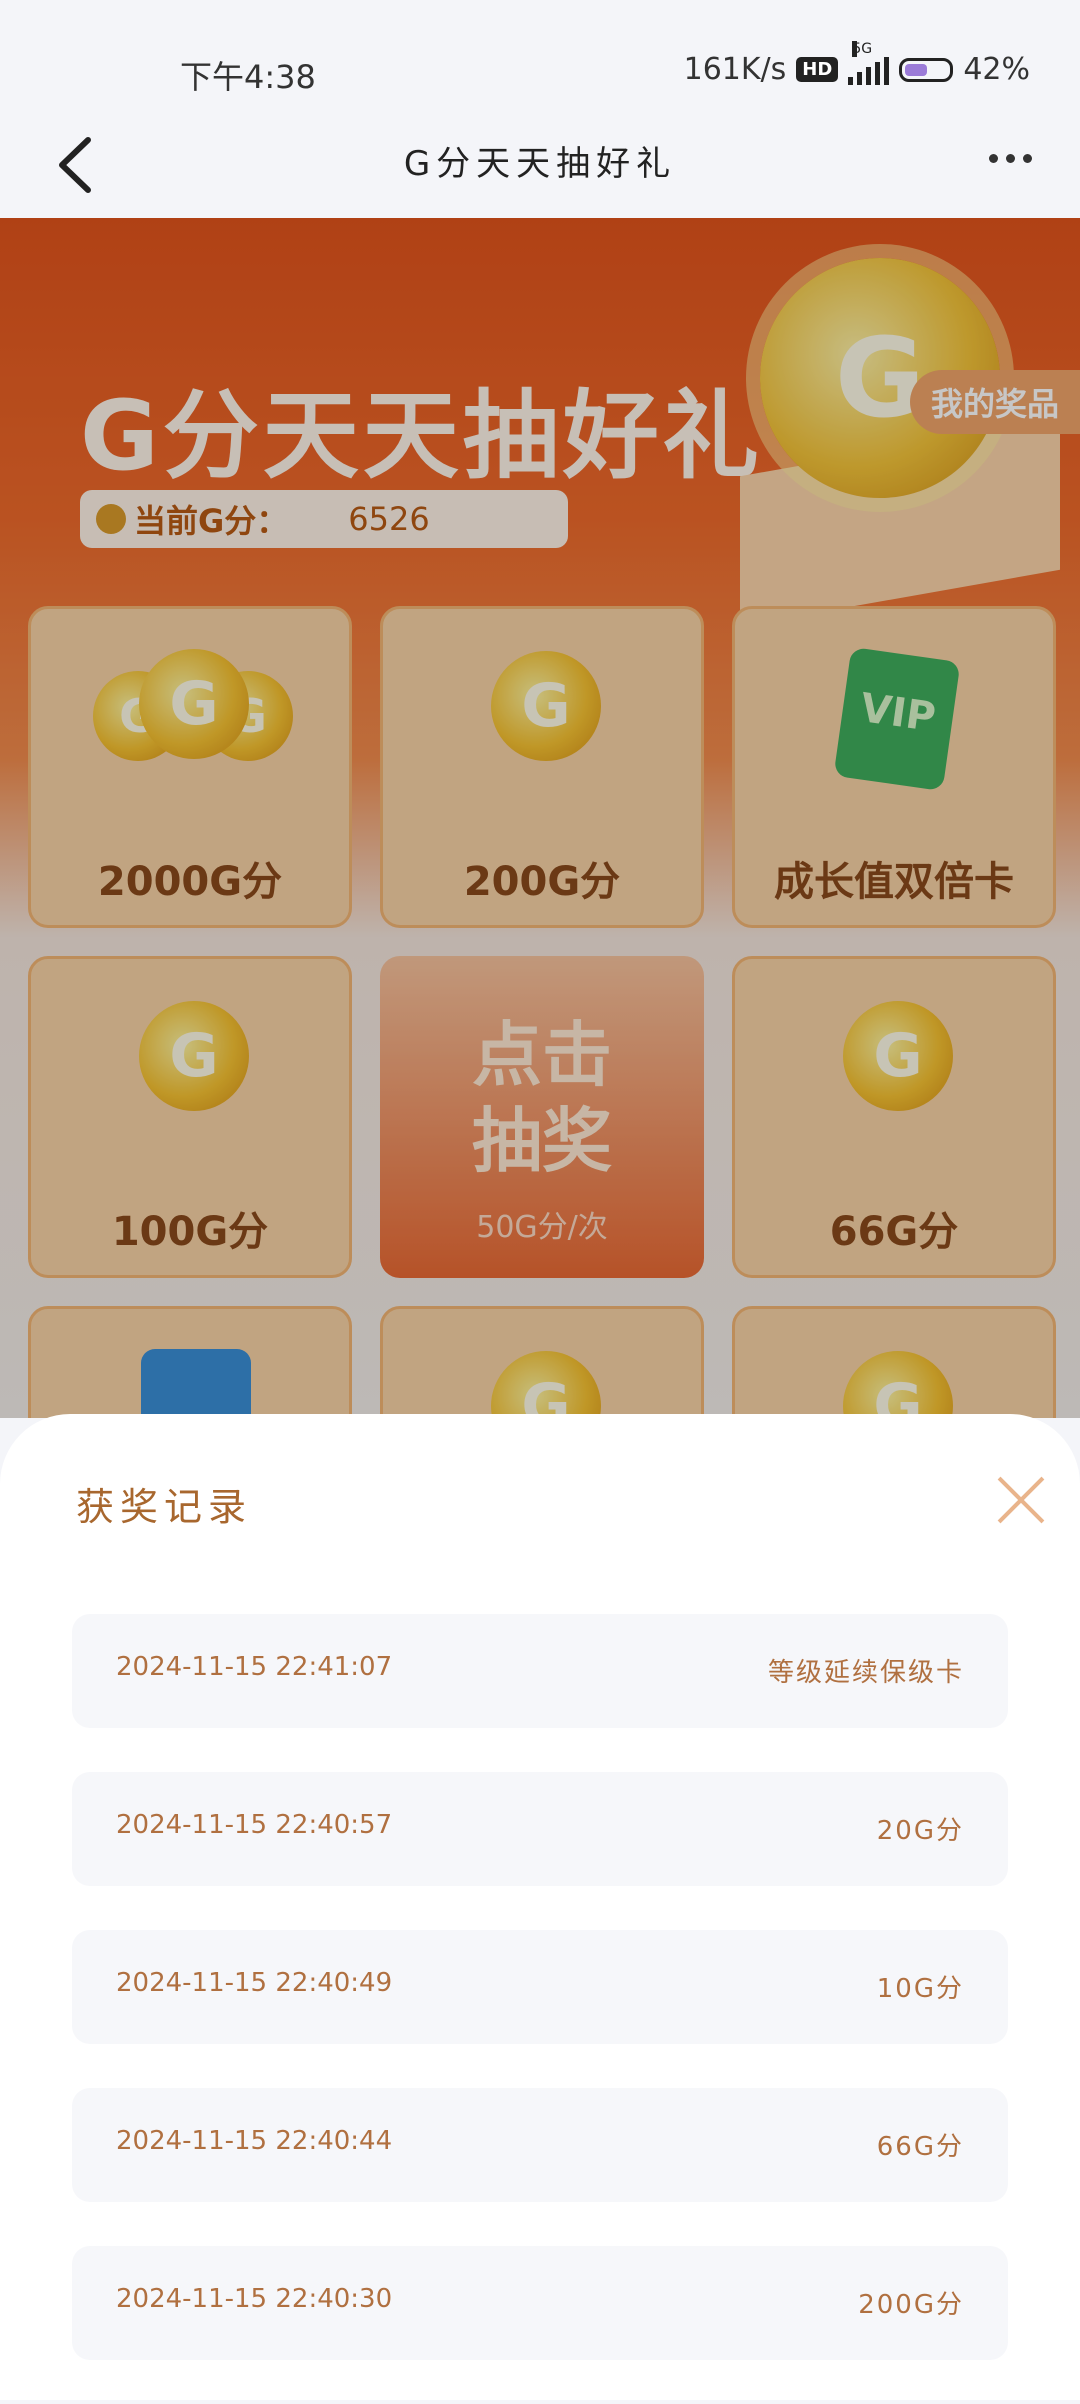 This screenshot has width=1080, height=2404. I want to click on page-title: G分天天抽好礼, so click(540, 164).